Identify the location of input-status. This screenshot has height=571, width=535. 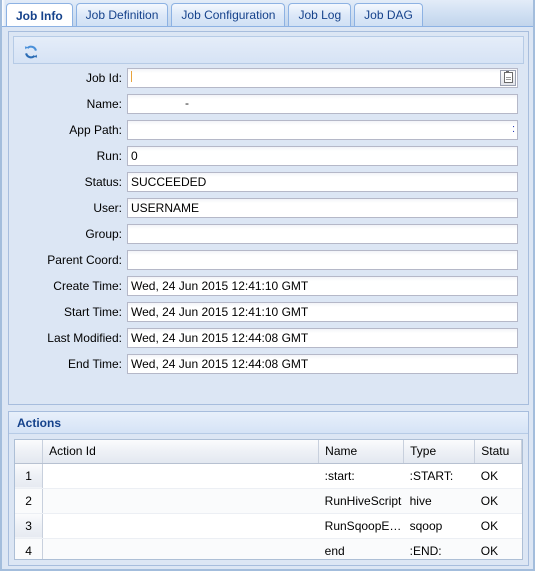
(322, 182).